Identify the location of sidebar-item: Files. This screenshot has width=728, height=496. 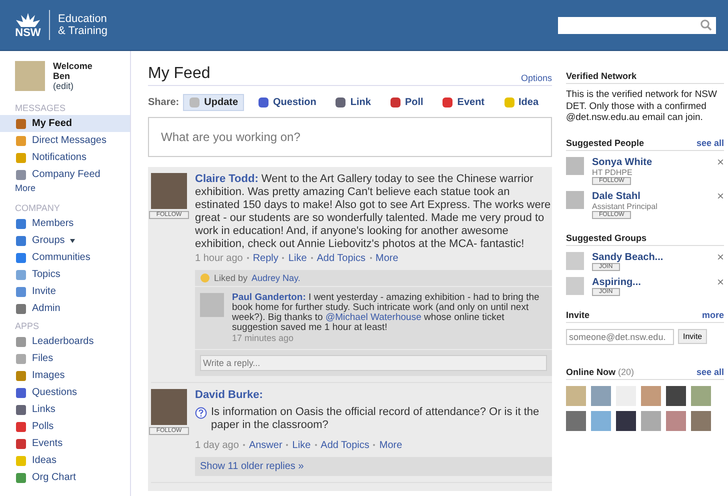
(65, 358).